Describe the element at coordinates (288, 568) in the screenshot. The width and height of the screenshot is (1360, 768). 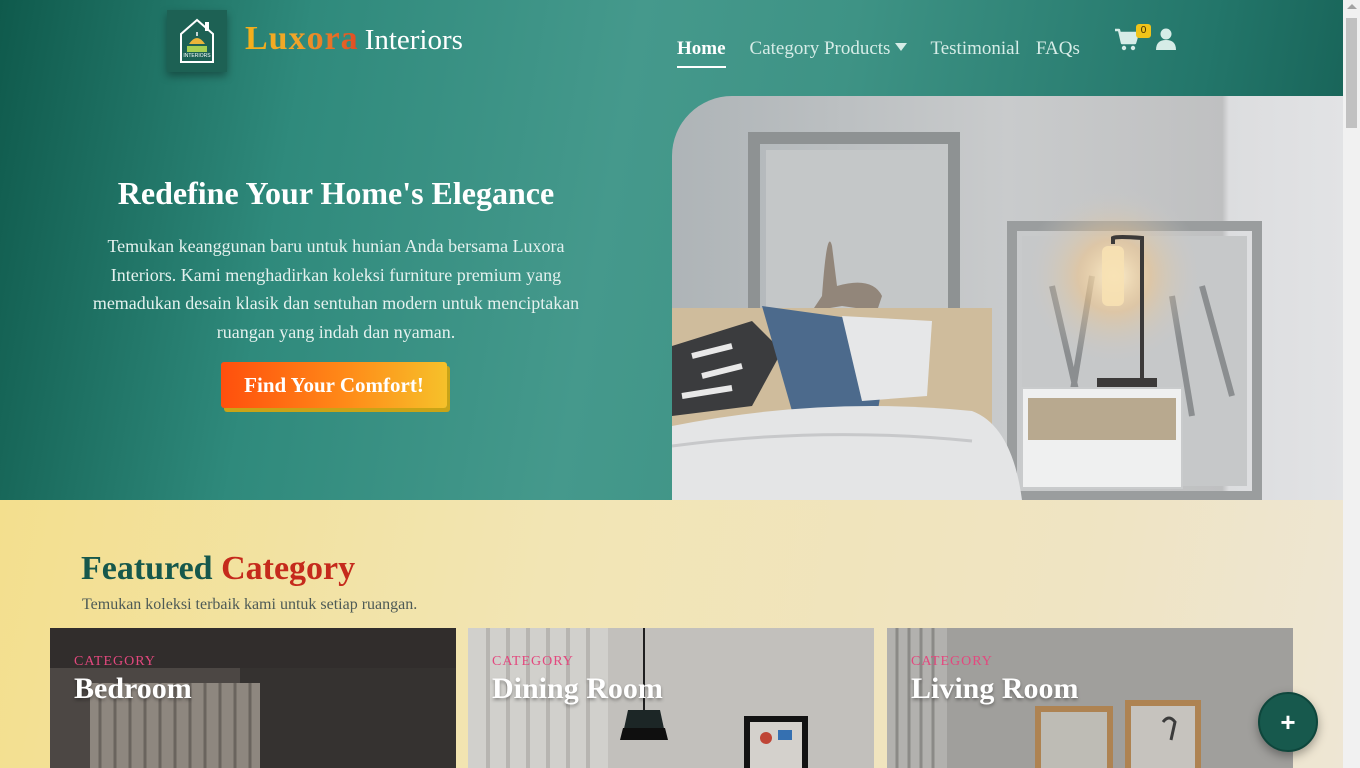
I see `featured-title-part2: Category` at that location.